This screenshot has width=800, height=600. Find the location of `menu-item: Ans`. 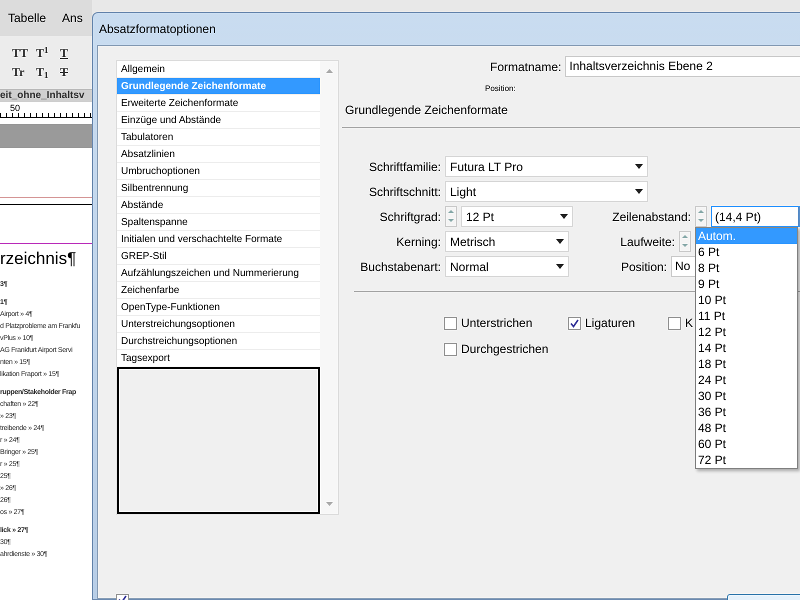

menu-item: Ans is located at coordinates (72, 18).